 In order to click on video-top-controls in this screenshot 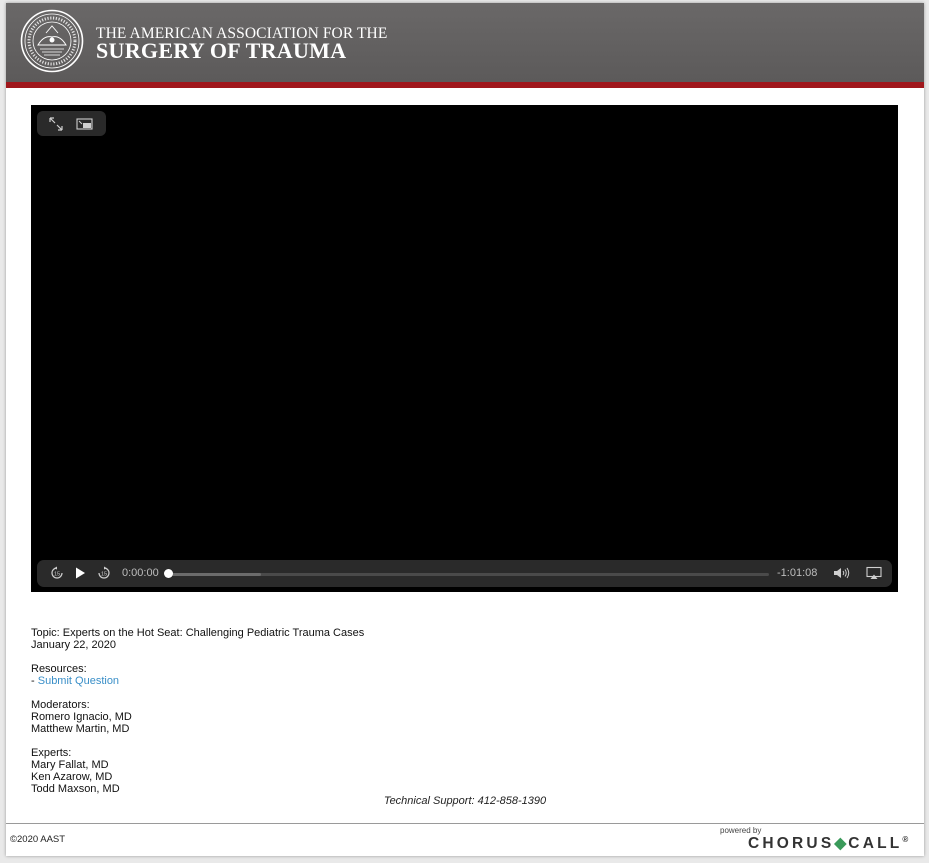, I will do `click(71, 123)`.